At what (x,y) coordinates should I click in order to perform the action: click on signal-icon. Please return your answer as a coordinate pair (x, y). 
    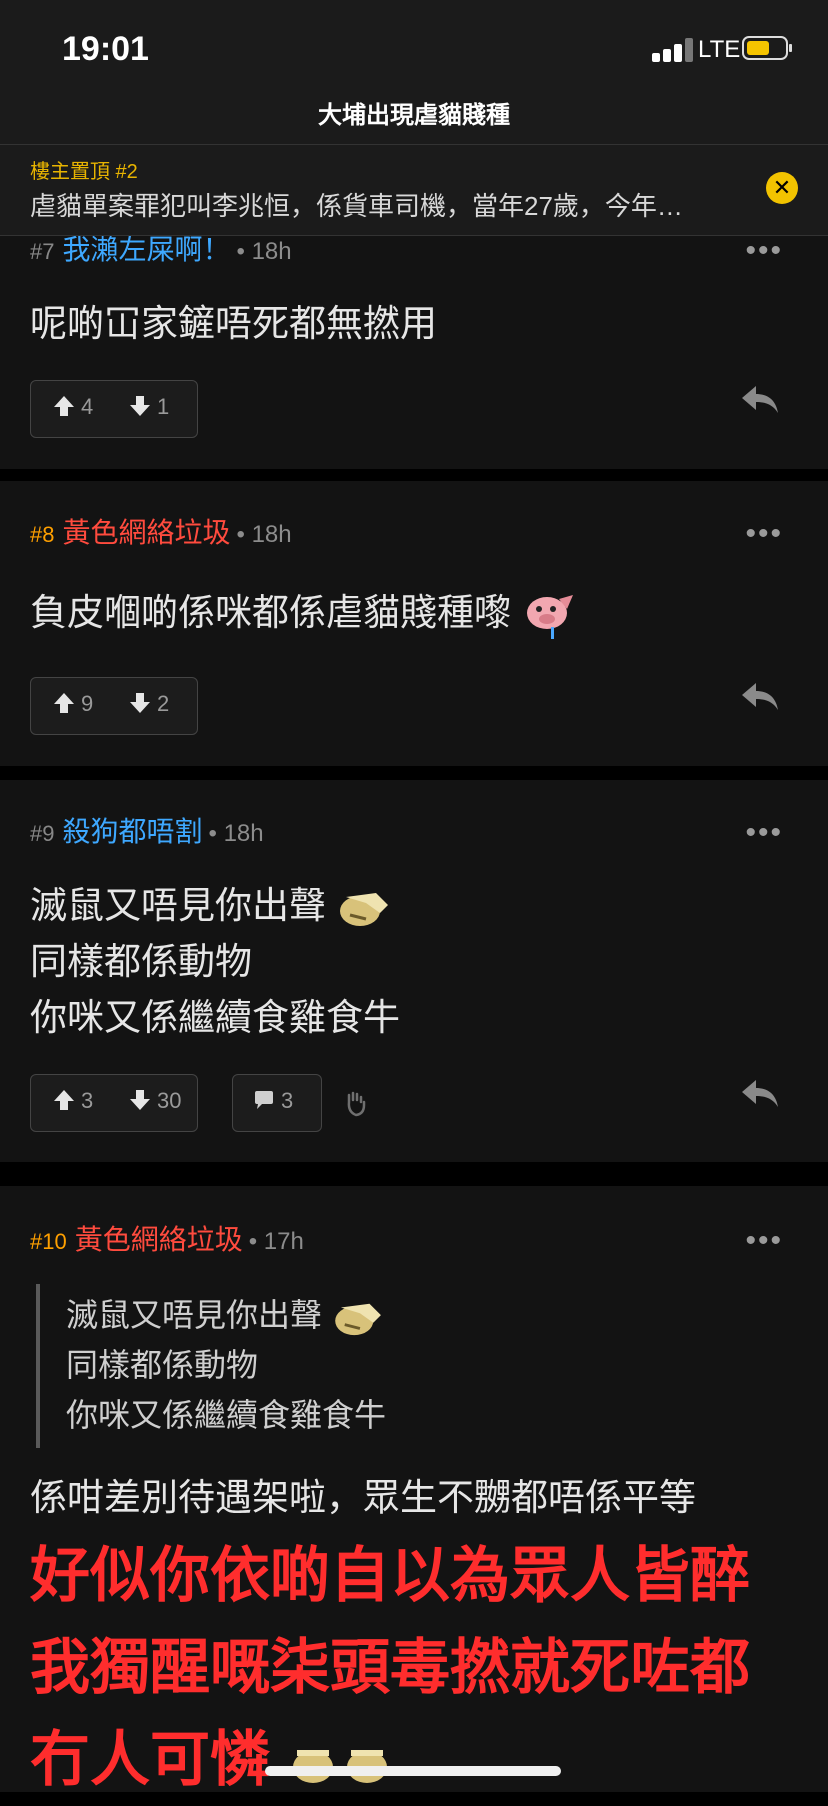
    Looking at the image, I should click on (674, 50).